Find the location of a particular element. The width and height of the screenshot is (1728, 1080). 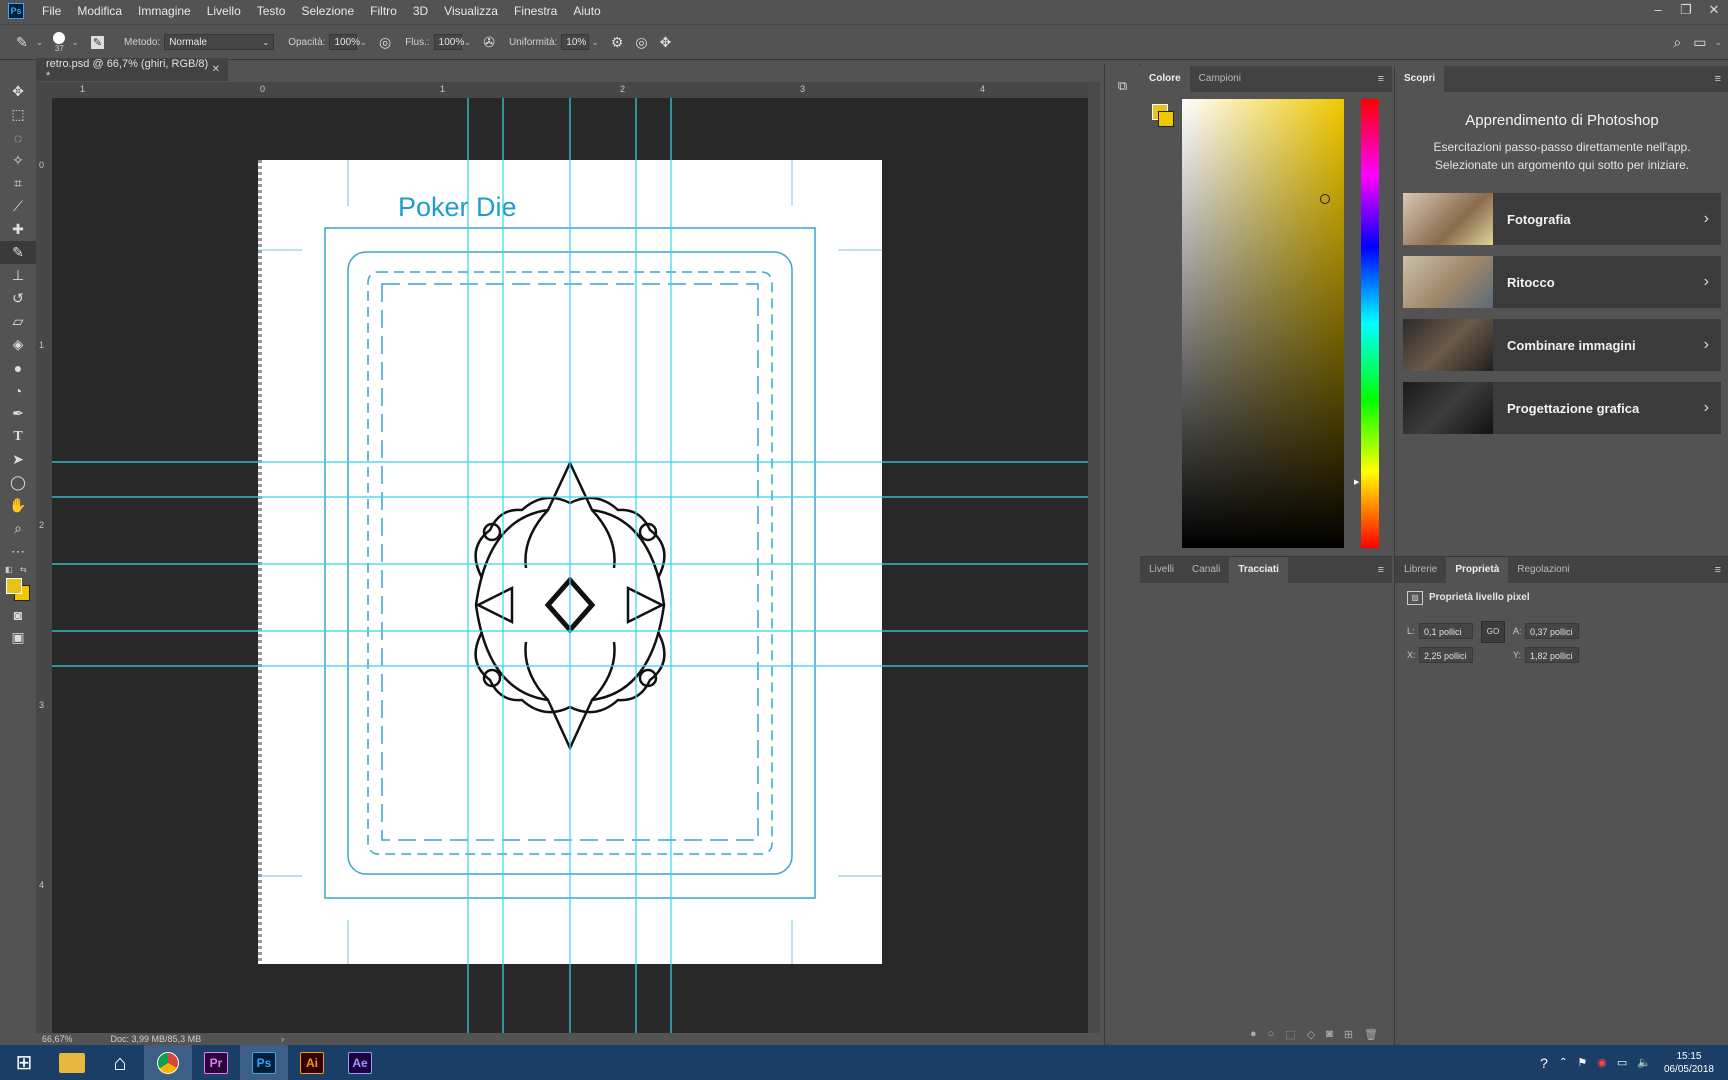

smoothing-input: 10% is located at coordinates (575, 42).